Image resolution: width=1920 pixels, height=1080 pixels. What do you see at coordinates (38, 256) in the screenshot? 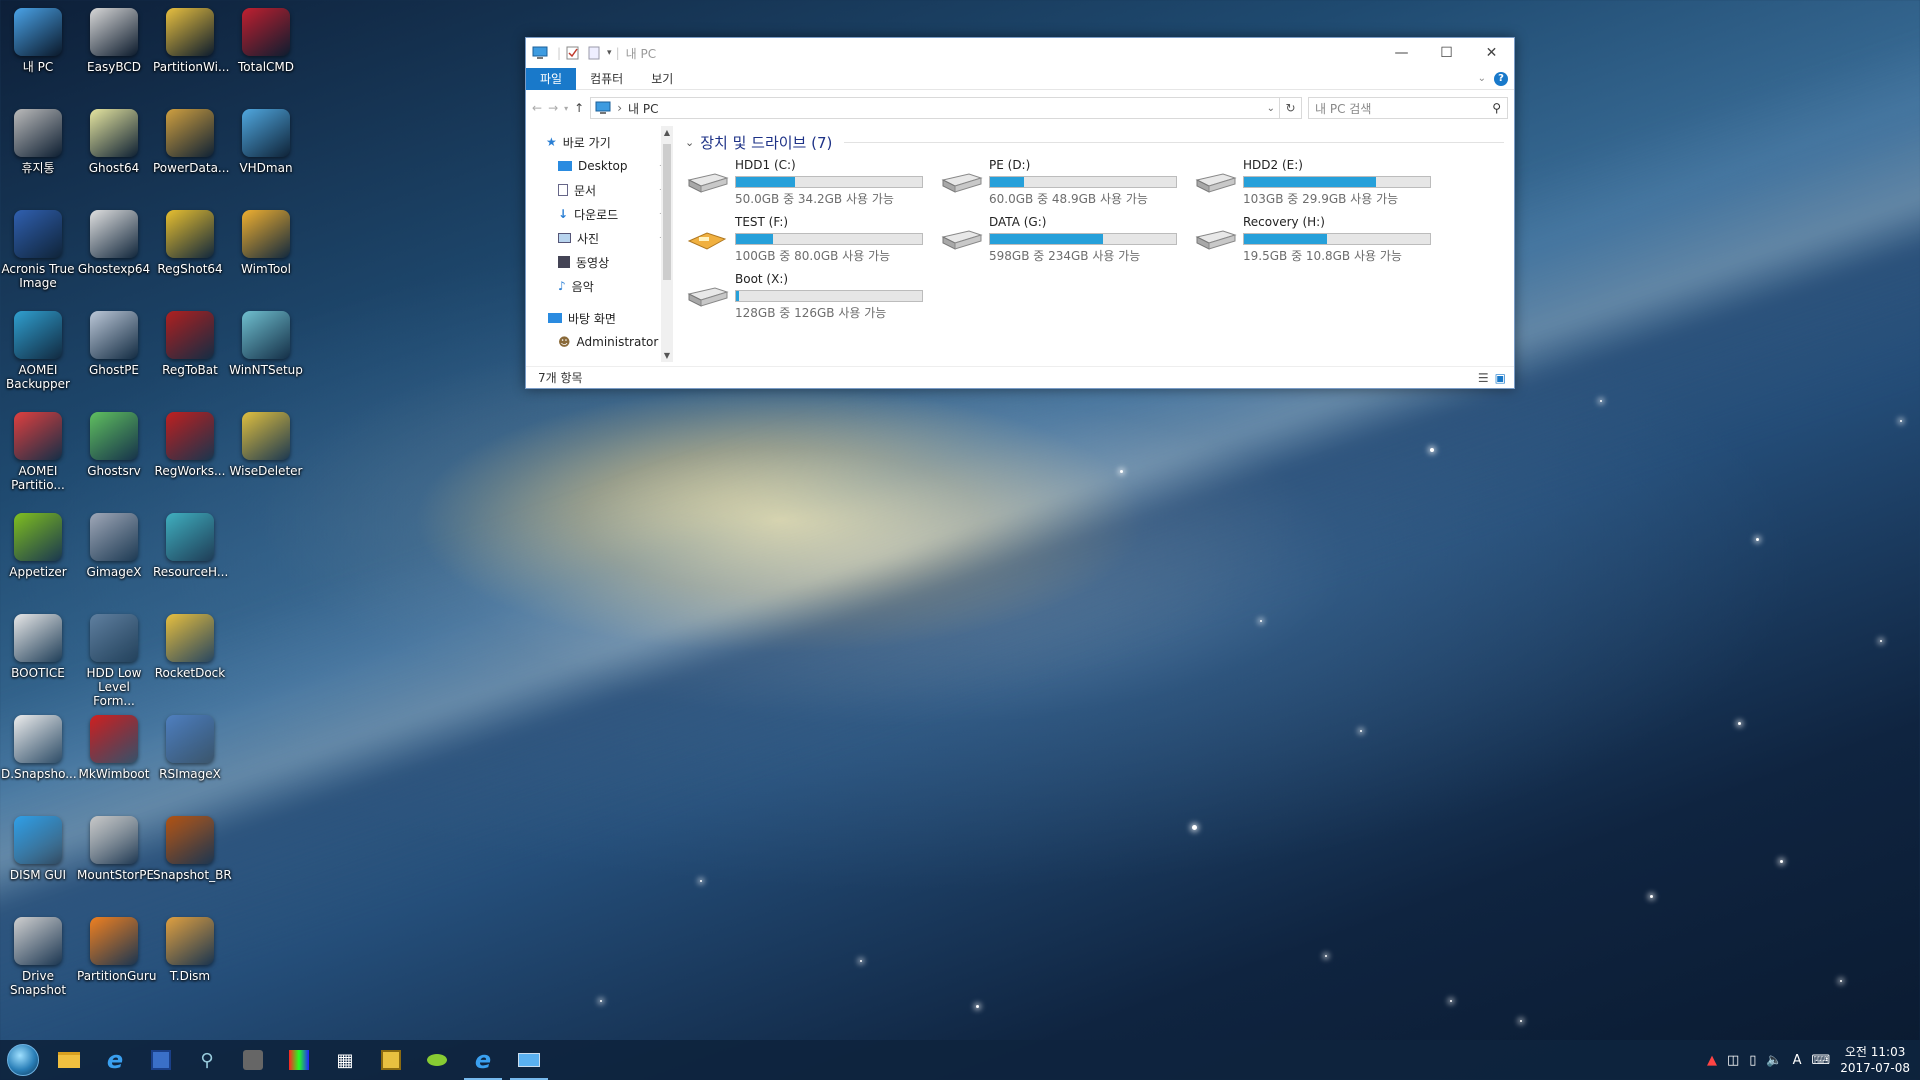
I see `desktop-icon-acronis-true-image: Acronis True Image` at bounding box center [38, 256].